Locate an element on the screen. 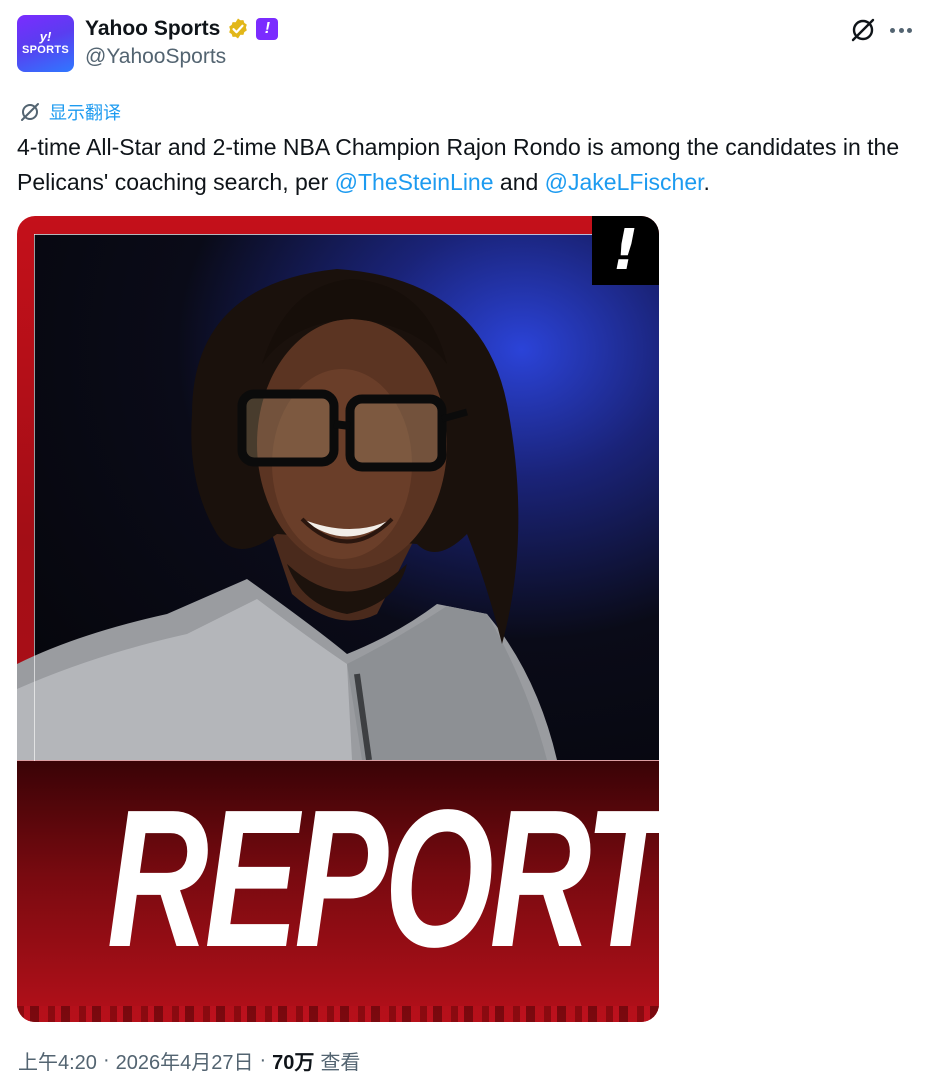 The width and height of the screenshot is (943, 1081). avatar-word: SPORTS is located at coordinates (45, 49).